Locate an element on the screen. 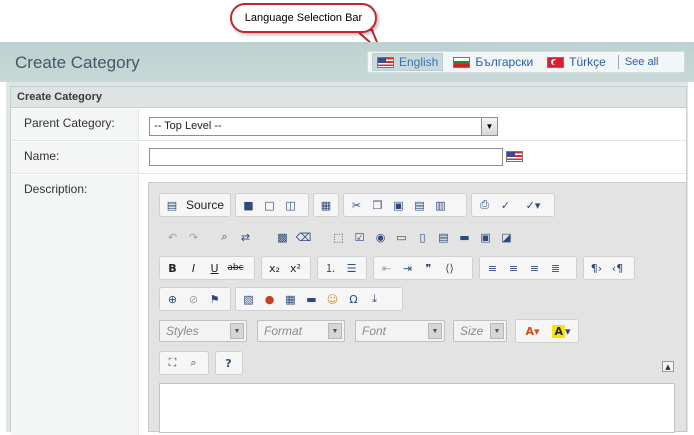  toolbar-group-select: ▩ ⌫ is located at coordinates (294, 237).